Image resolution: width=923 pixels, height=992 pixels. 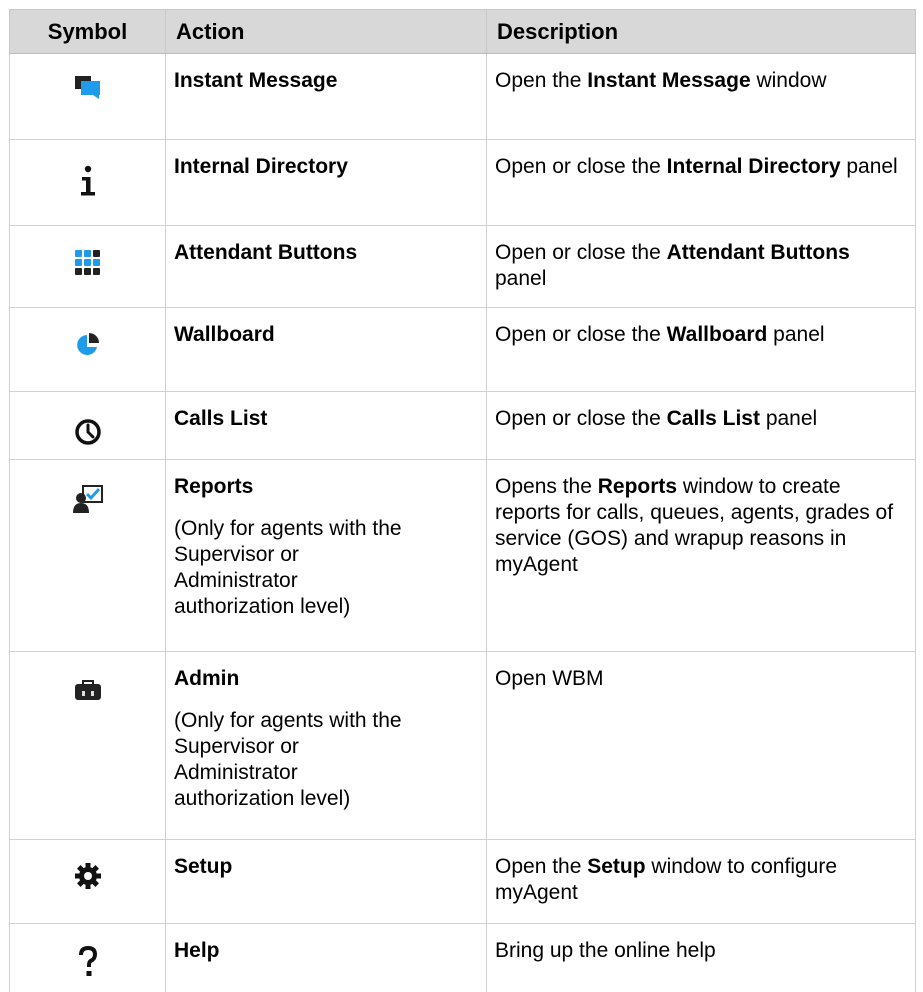 What do you see at coordinates (701, 957) in the screenshot?
I see `description-cell: Bring up the online help` at bounding box center [701, 957].